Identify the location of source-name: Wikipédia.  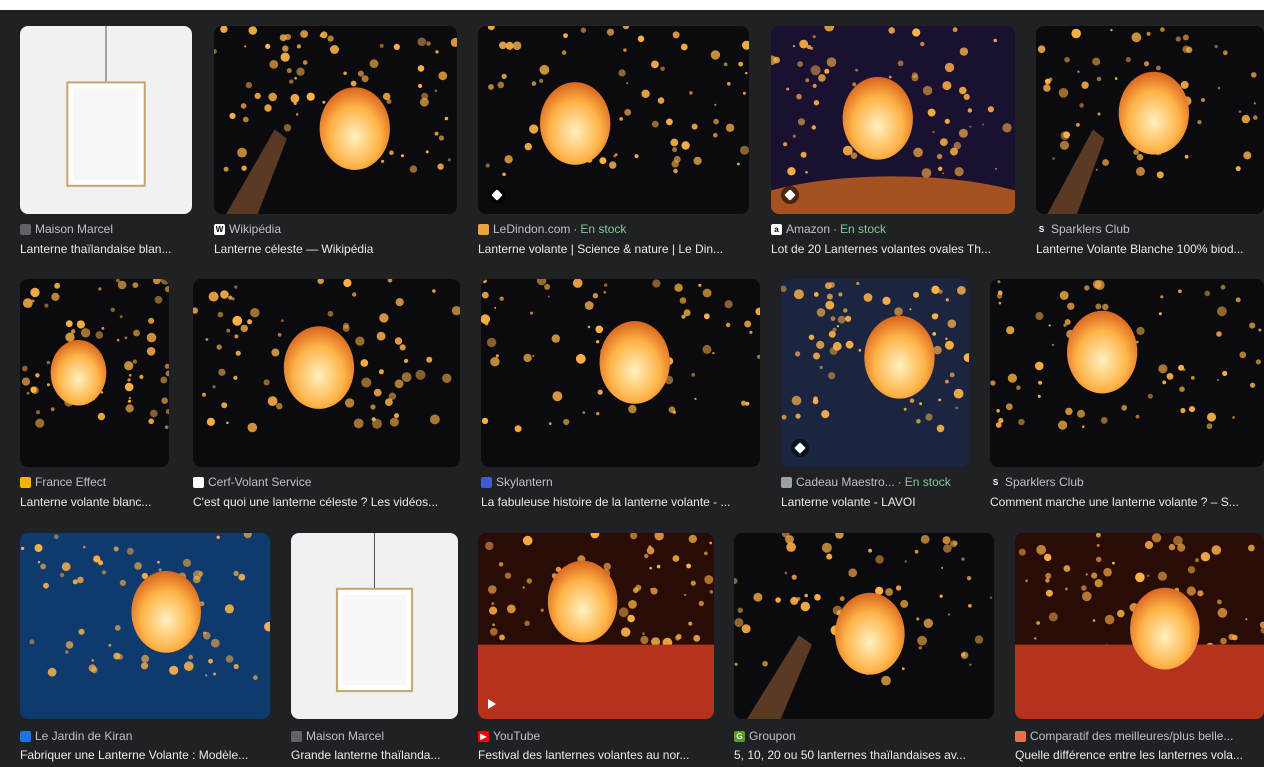
(255, 229).